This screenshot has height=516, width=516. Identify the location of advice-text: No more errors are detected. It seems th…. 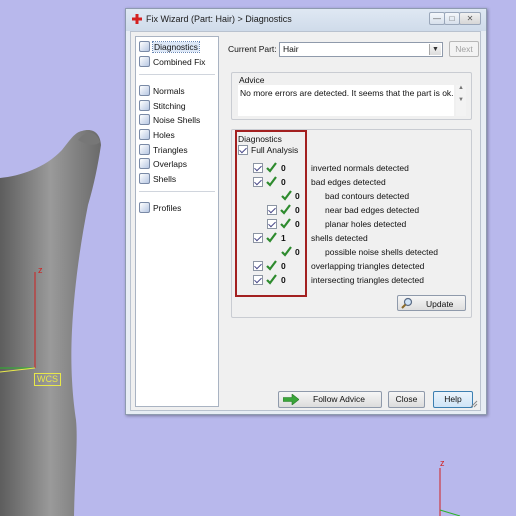
(346, 100).